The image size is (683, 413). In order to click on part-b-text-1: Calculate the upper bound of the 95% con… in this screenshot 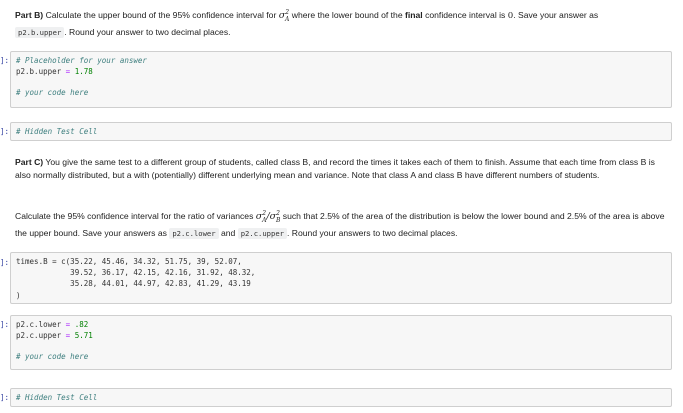, I will do `click(161, 15)`.